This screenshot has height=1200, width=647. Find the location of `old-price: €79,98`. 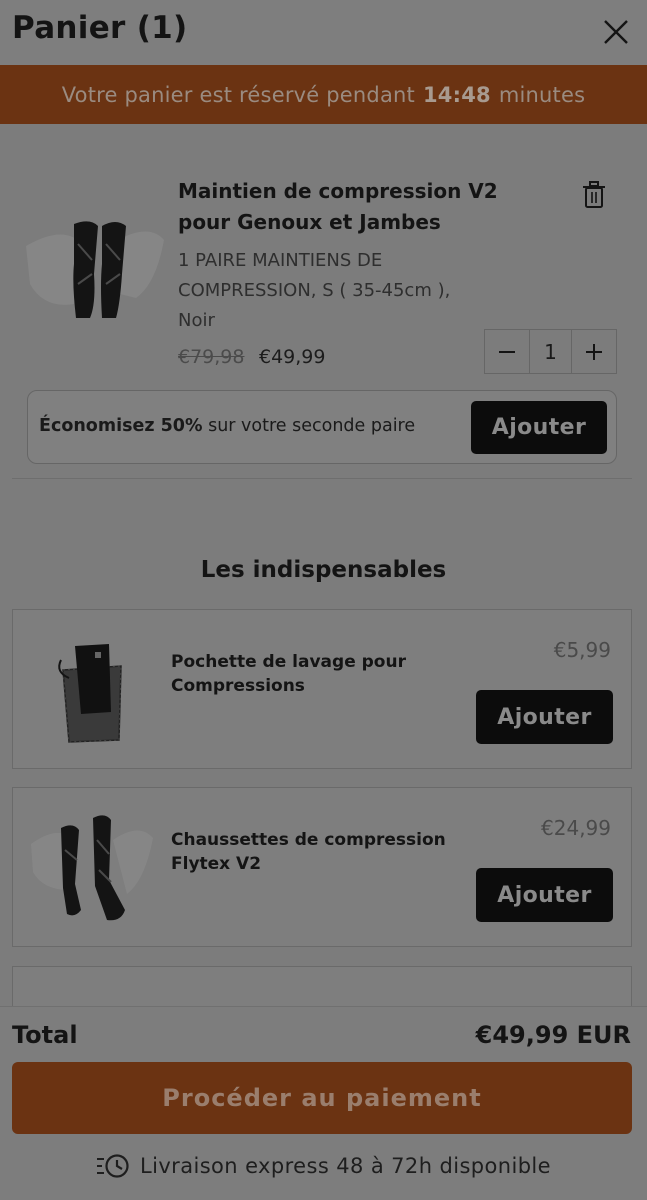

old-price: €79,98 is located at coordinates (211, 357).